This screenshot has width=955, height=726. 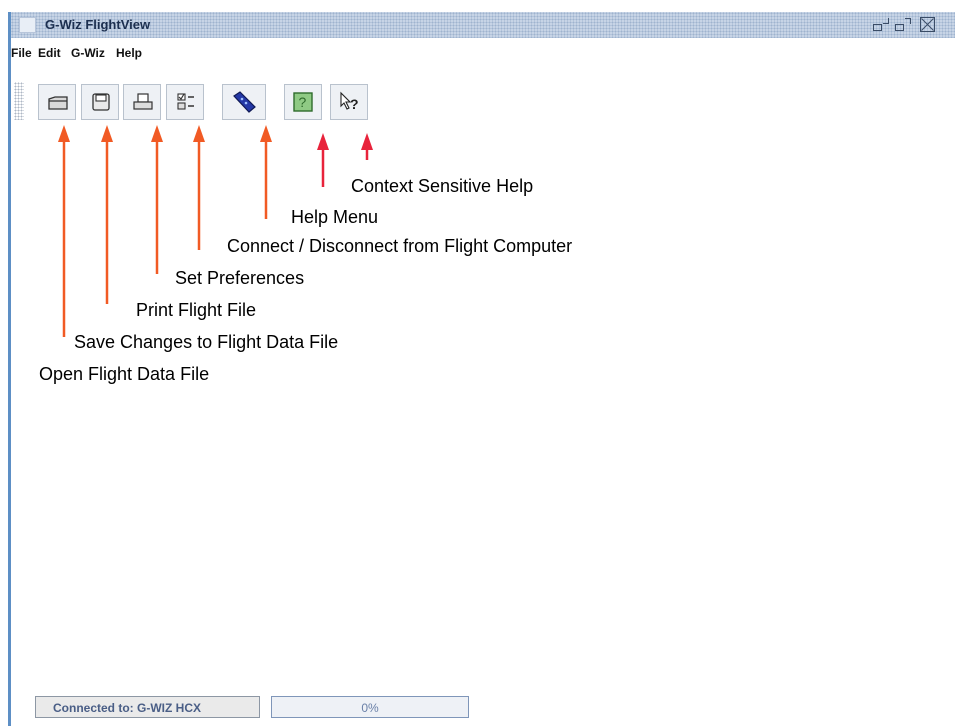 I want to click on arrow-help, so click(x=323, y=160).